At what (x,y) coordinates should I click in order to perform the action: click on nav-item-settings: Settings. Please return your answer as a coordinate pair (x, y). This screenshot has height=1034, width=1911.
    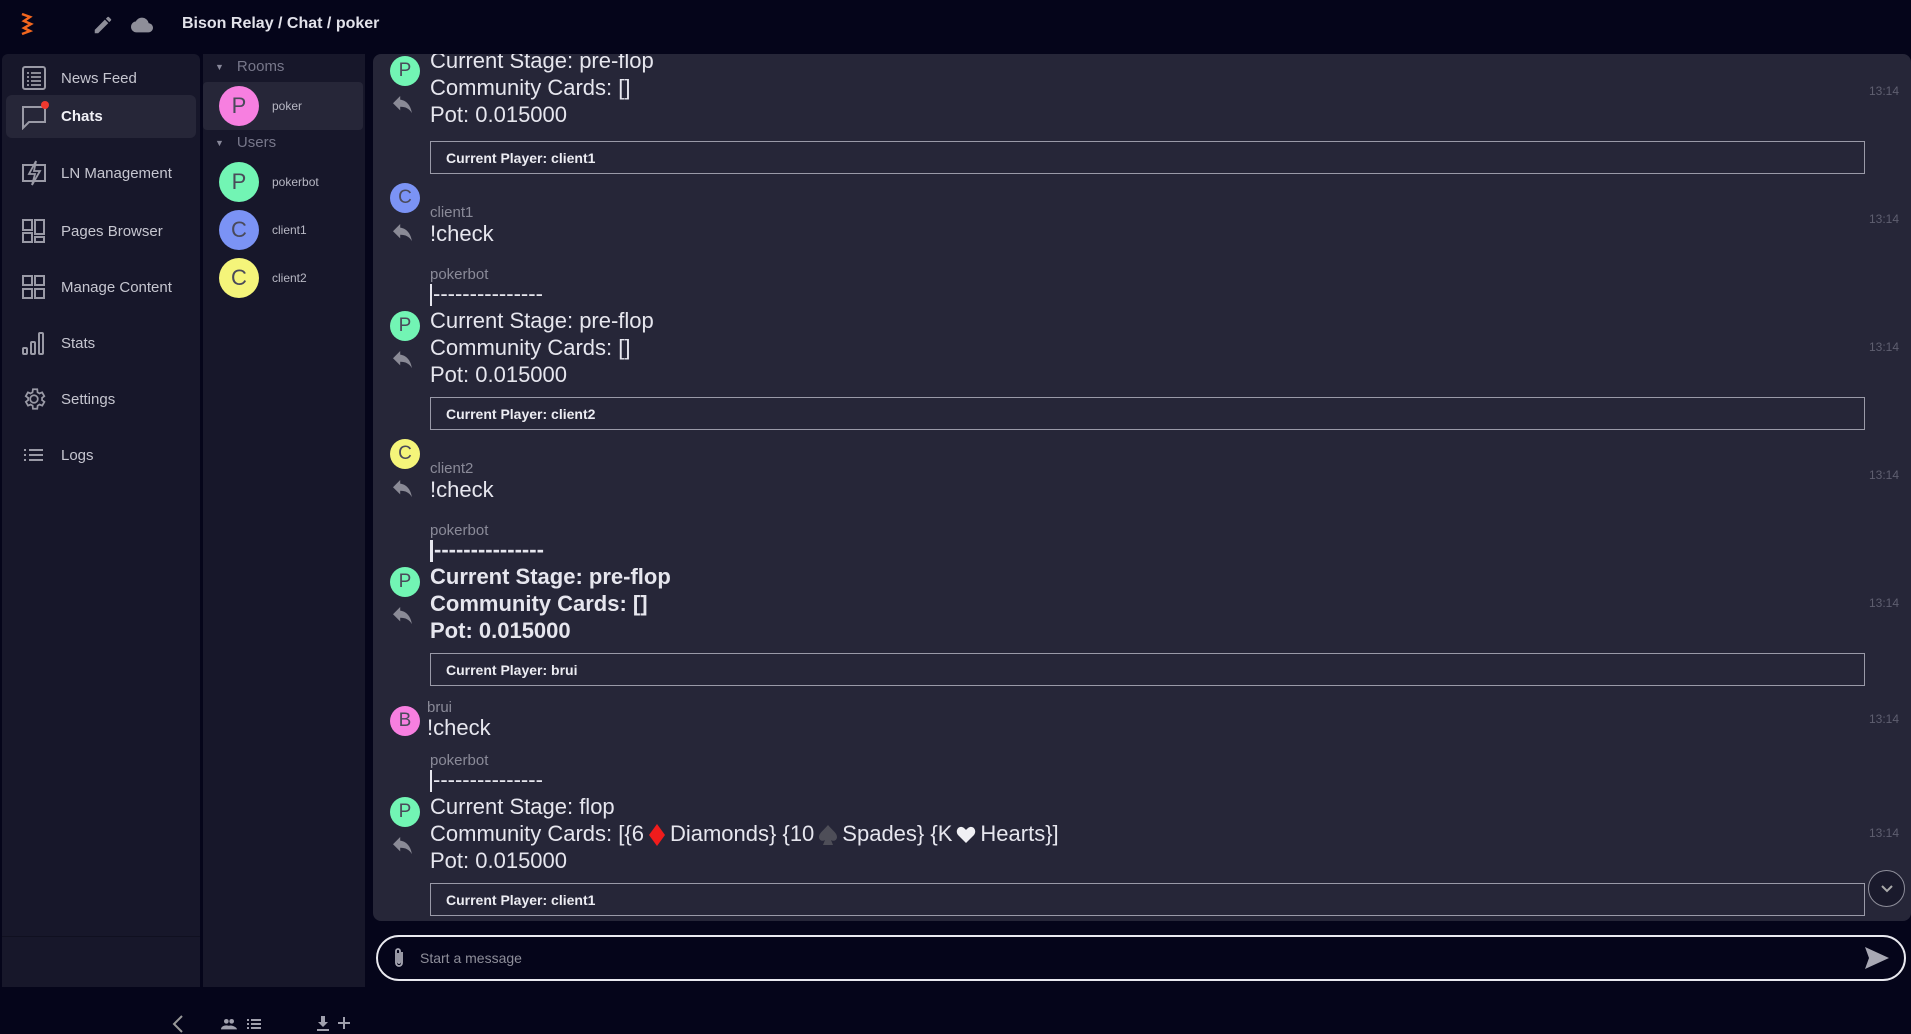
    Looking at the image, I should click on (101, 399).